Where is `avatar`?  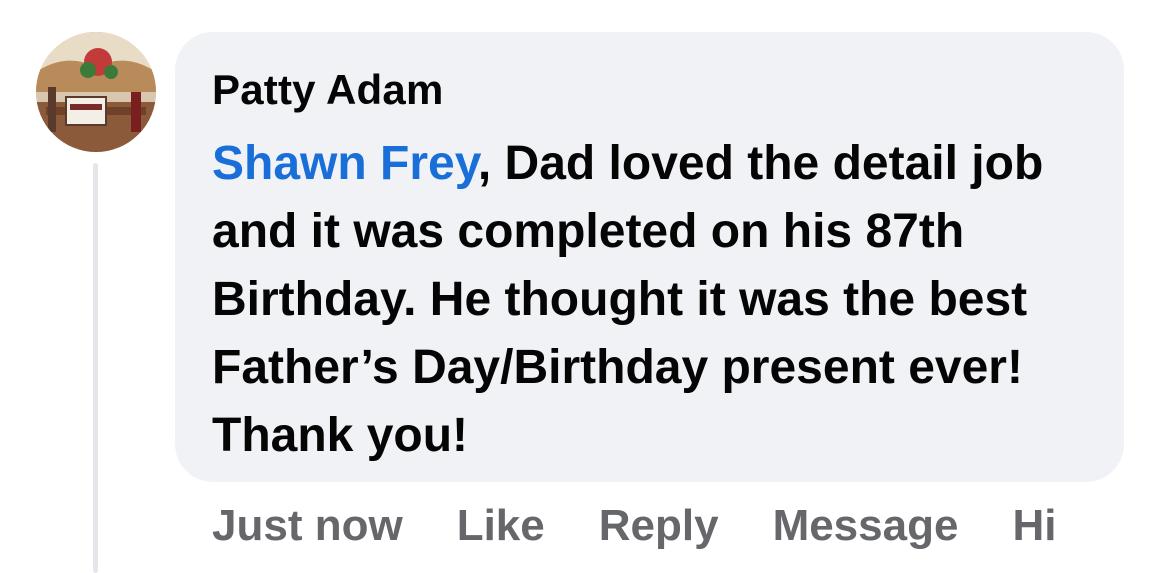 avatar is located at coordinates (96, 92).